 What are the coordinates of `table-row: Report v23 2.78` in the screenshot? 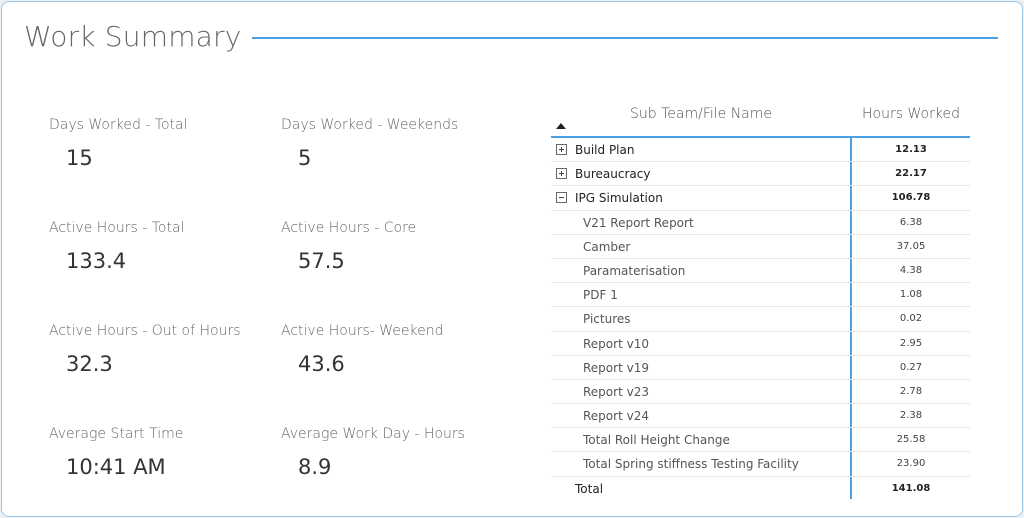 It's located at (760, 392).